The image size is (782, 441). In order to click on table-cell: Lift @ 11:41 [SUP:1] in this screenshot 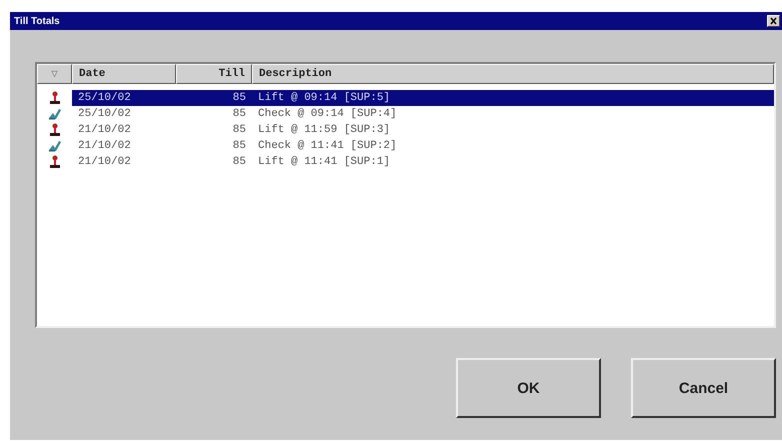, I will do `click(513, 162)`.